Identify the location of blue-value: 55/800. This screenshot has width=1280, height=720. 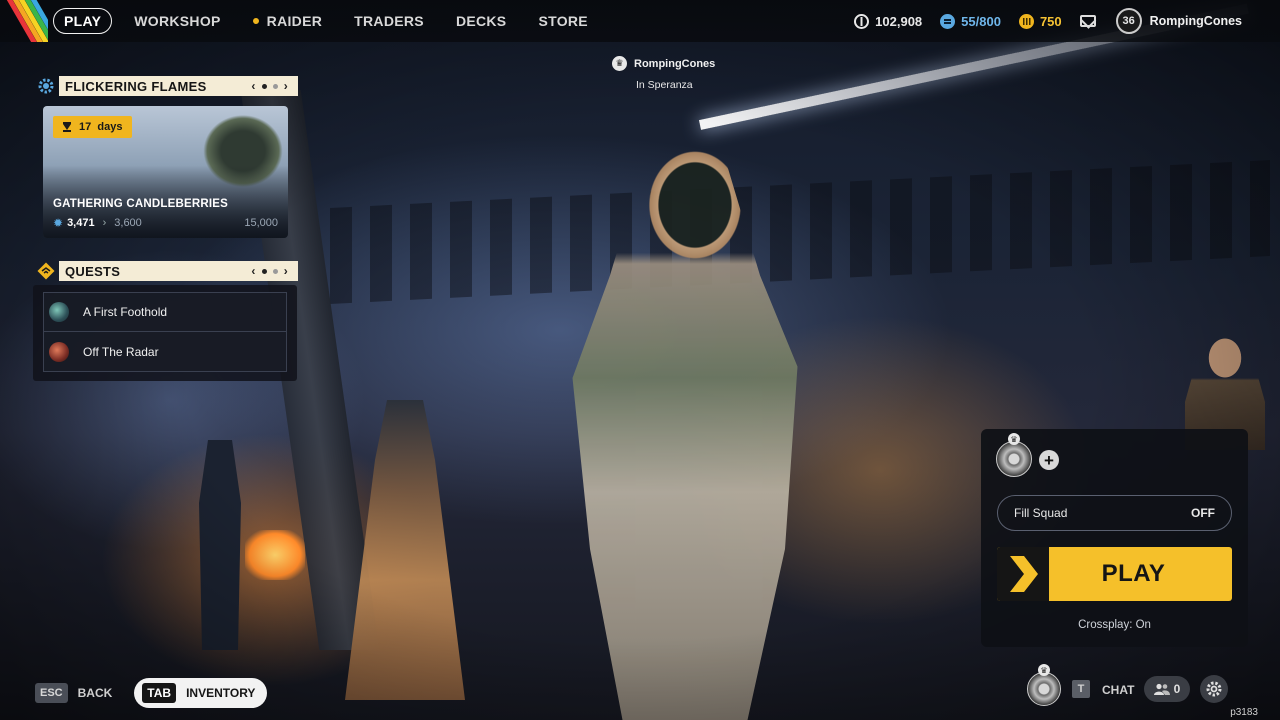
(981, 21).